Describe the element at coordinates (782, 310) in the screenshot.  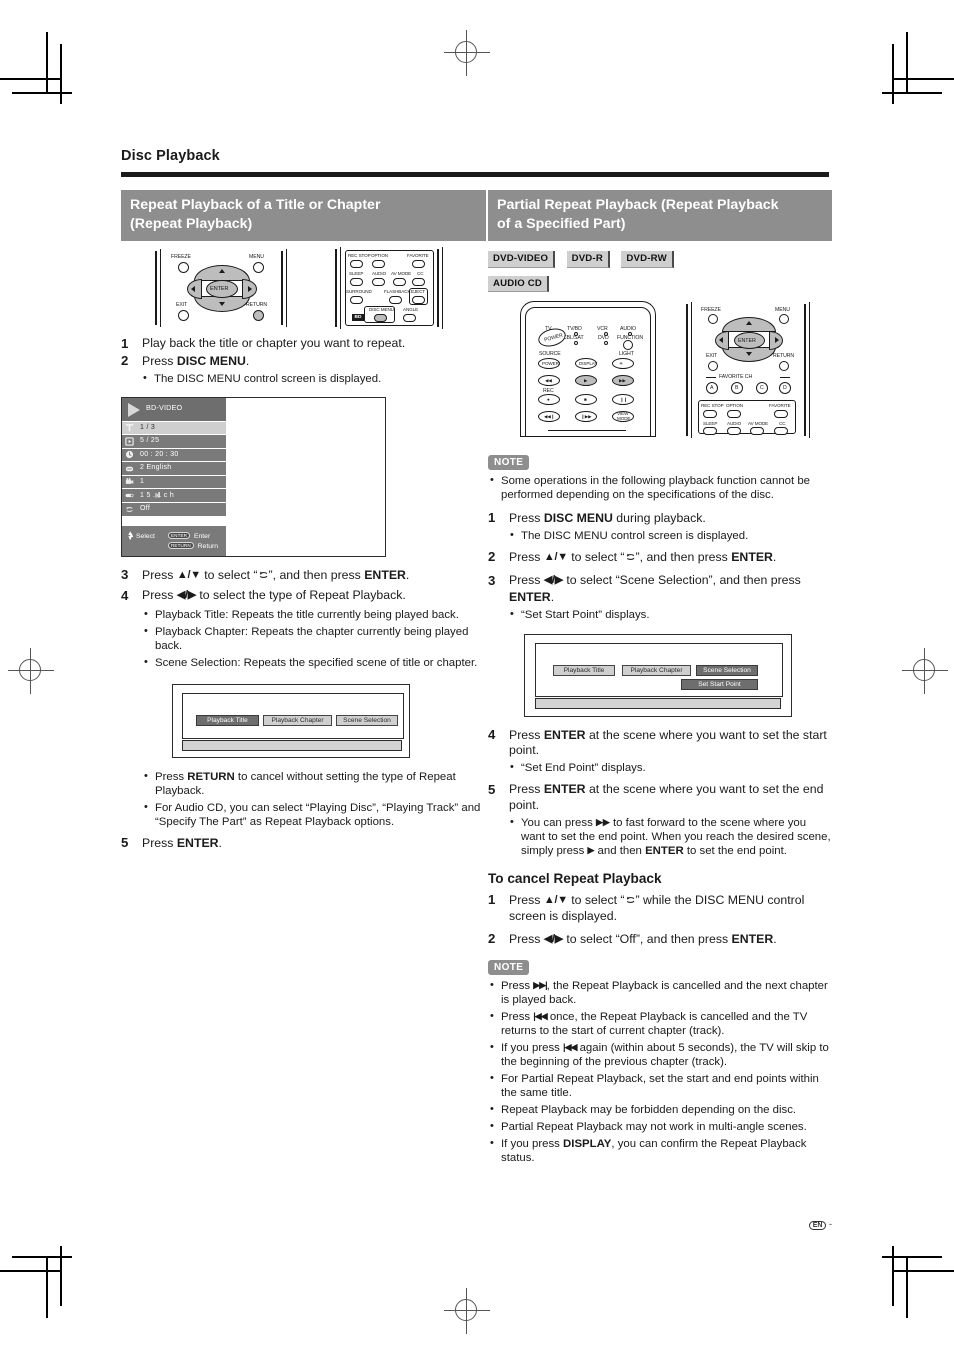
I see `menu-label: MENU` at that location.